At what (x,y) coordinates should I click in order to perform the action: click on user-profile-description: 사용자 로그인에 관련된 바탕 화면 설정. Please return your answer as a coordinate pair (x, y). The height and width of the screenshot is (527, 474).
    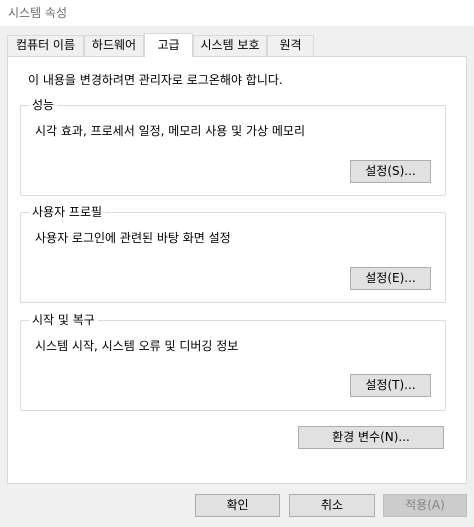
    Looking at the image, I should click on (133, 238).